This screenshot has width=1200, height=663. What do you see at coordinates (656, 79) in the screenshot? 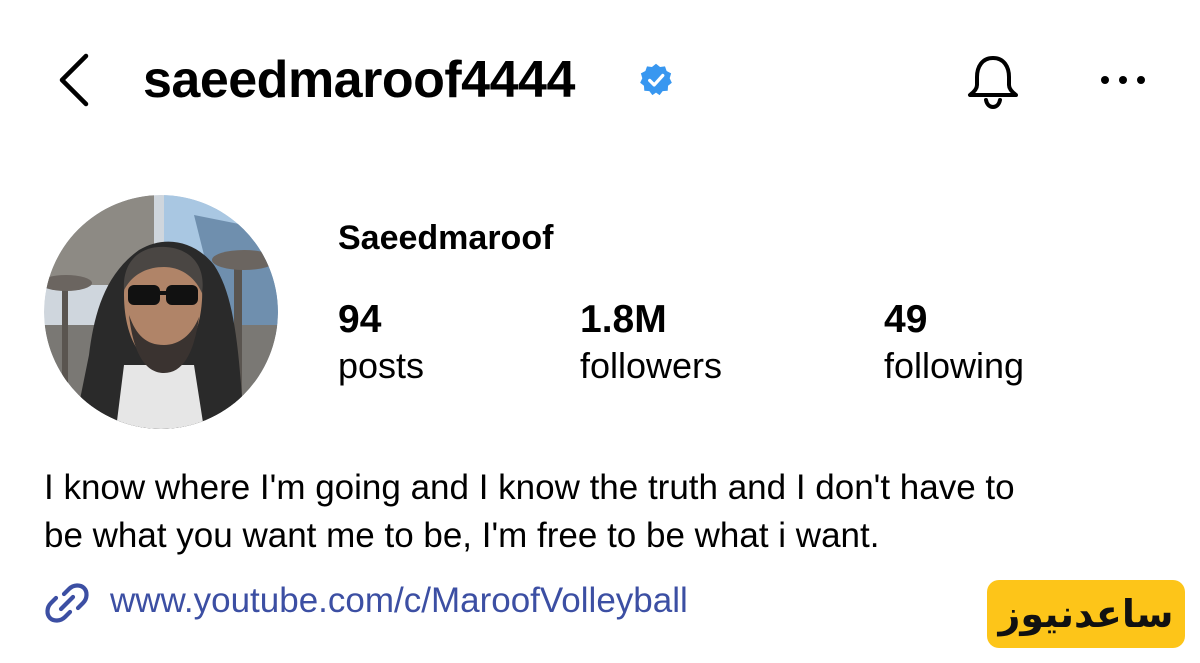
I see `verified-badge-icon` at bounding box center [656, 79].